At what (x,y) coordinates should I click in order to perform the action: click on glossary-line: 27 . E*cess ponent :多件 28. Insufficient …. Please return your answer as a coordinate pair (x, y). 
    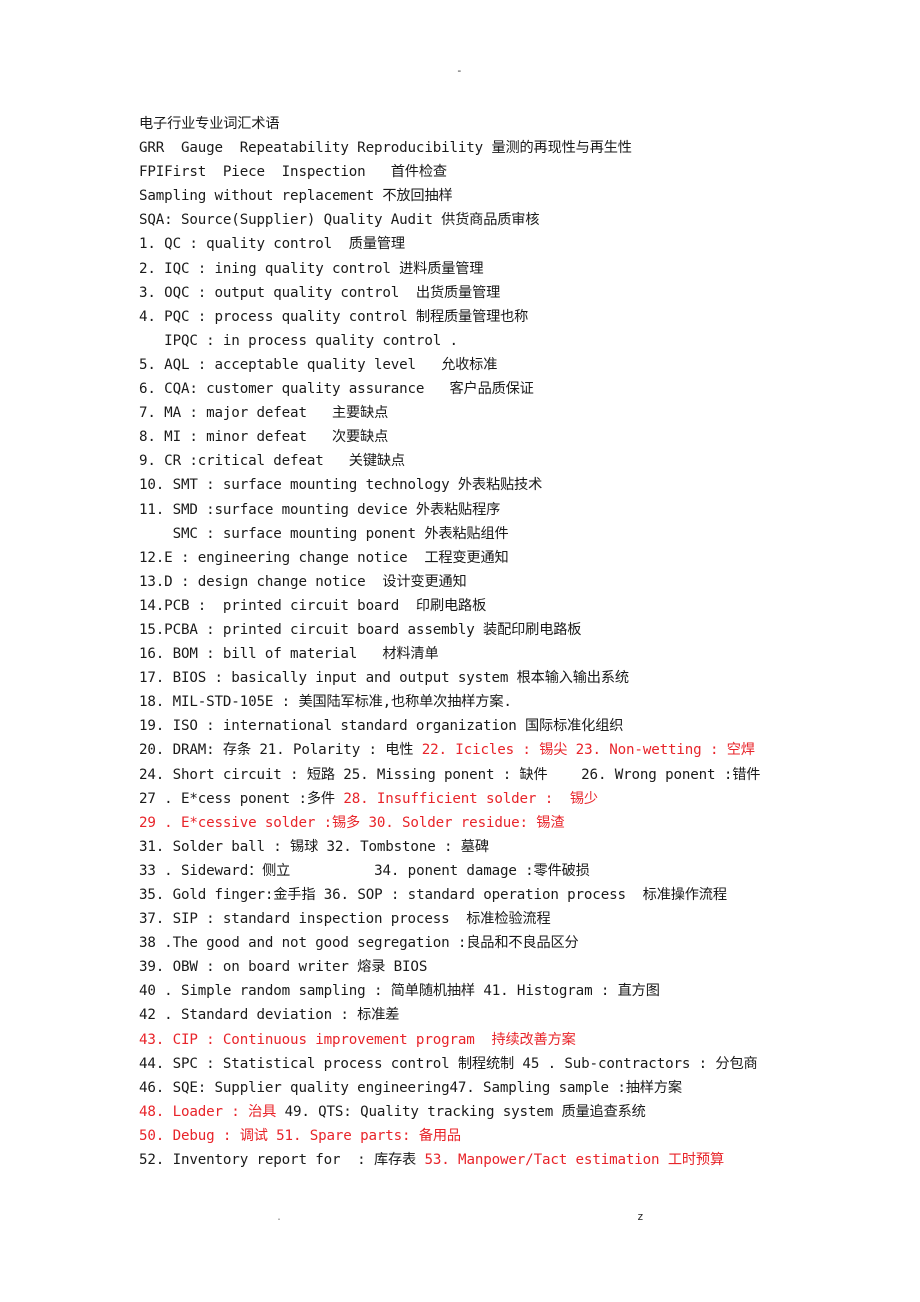
    Looking at the image, I should click on (479, 799).